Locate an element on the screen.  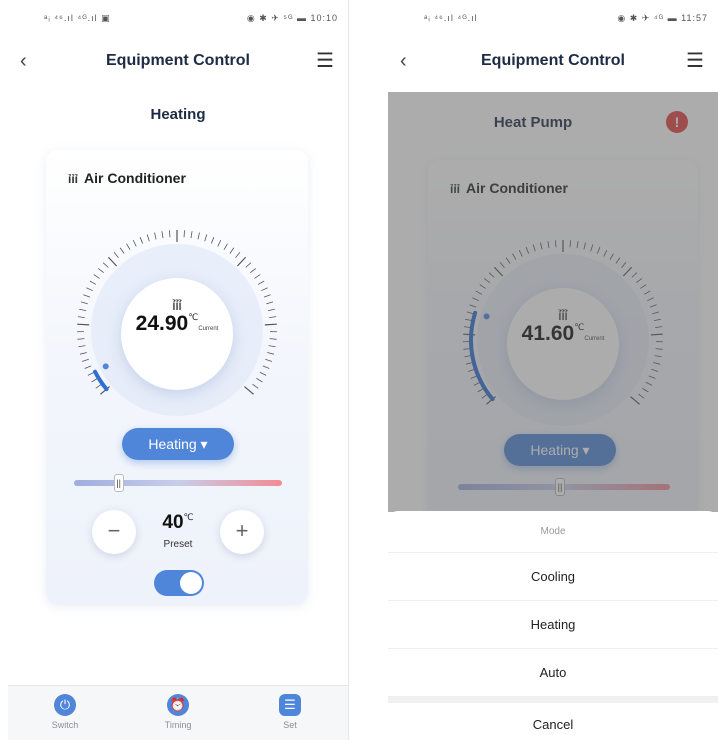
status-bar: ᵃᵢ ⁴⁶.ıl ⁴ᴳ.ıl ◉ ✱ ✈ ⁴ᴳ ▬ 11:57 is located at coordinates (553, 18).